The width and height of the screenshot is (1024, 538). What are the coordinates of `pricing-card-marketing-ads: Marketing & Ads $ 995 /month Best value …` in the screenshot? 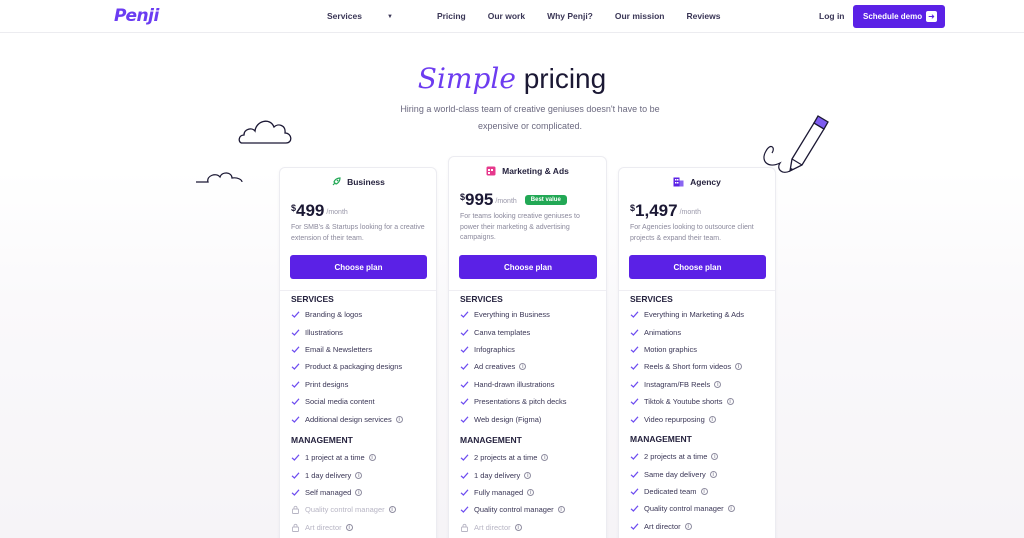 It's located at (527, 347).